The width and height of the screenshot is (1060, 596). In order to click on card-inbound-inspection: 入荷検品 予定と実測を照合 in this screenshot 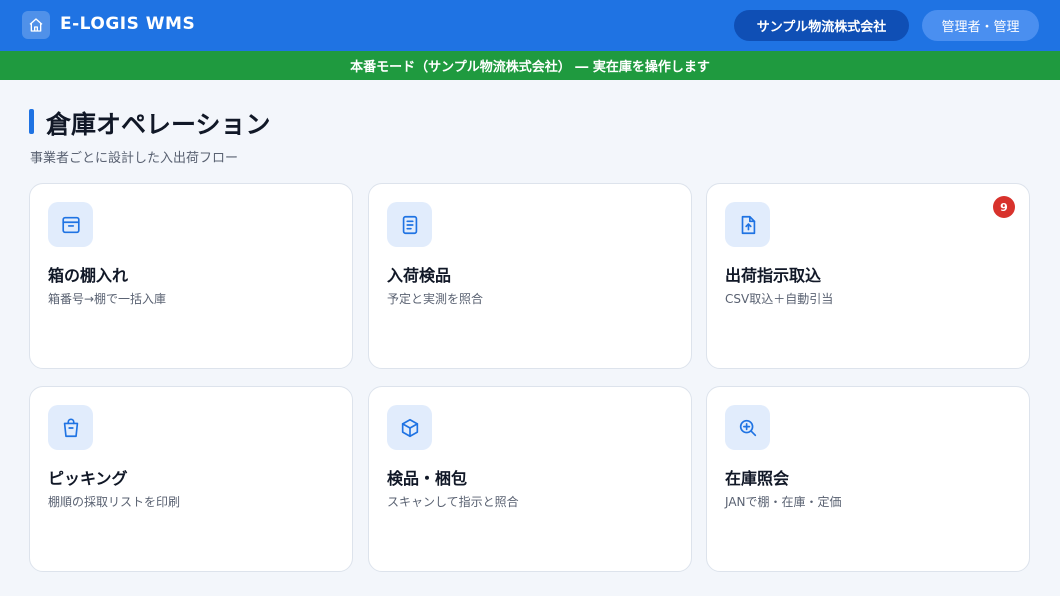, I will do `click(530, 276)`.